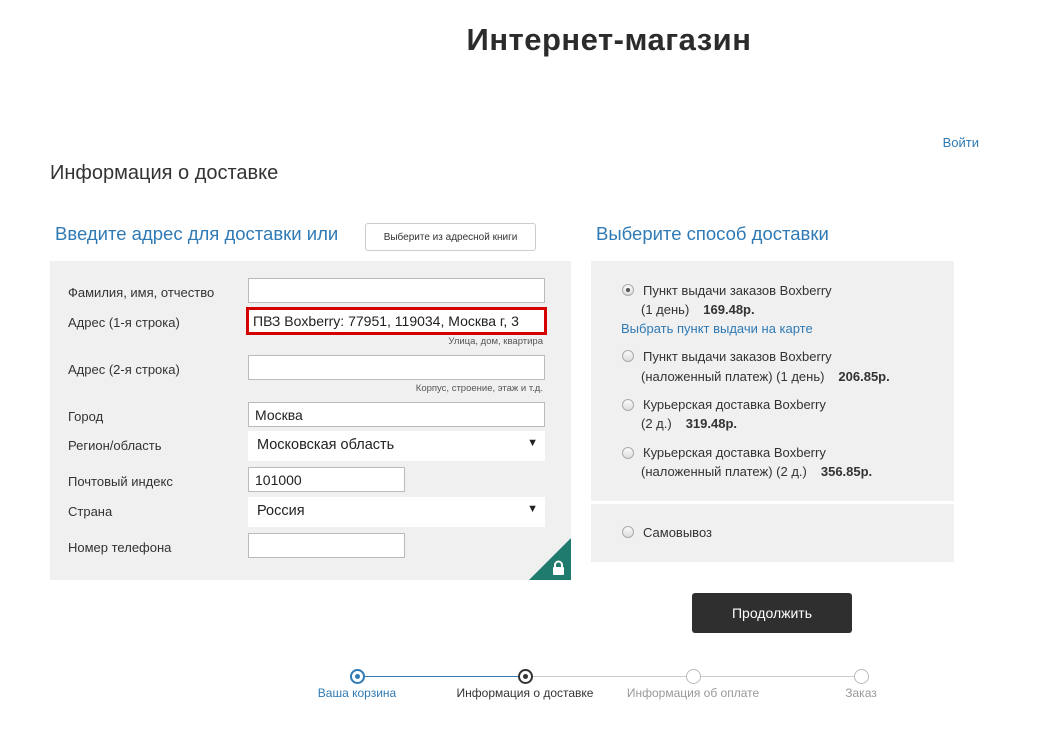  I want to click on region-value: Московская область, so click(326, 445).